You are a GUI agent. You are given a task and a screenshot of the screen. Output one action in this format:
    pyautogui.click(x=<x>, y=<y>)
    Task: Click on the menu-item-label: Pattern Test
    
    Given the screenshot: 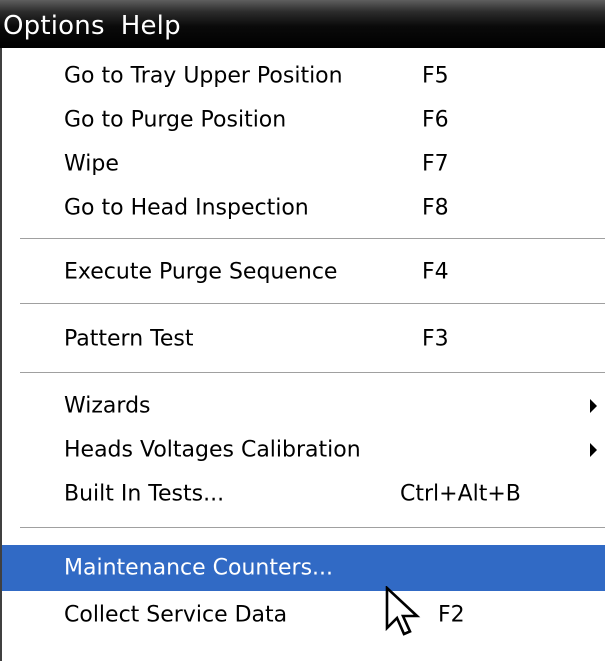 What is the action you would take?
    pyautogui.click(x=129, y=339)
    